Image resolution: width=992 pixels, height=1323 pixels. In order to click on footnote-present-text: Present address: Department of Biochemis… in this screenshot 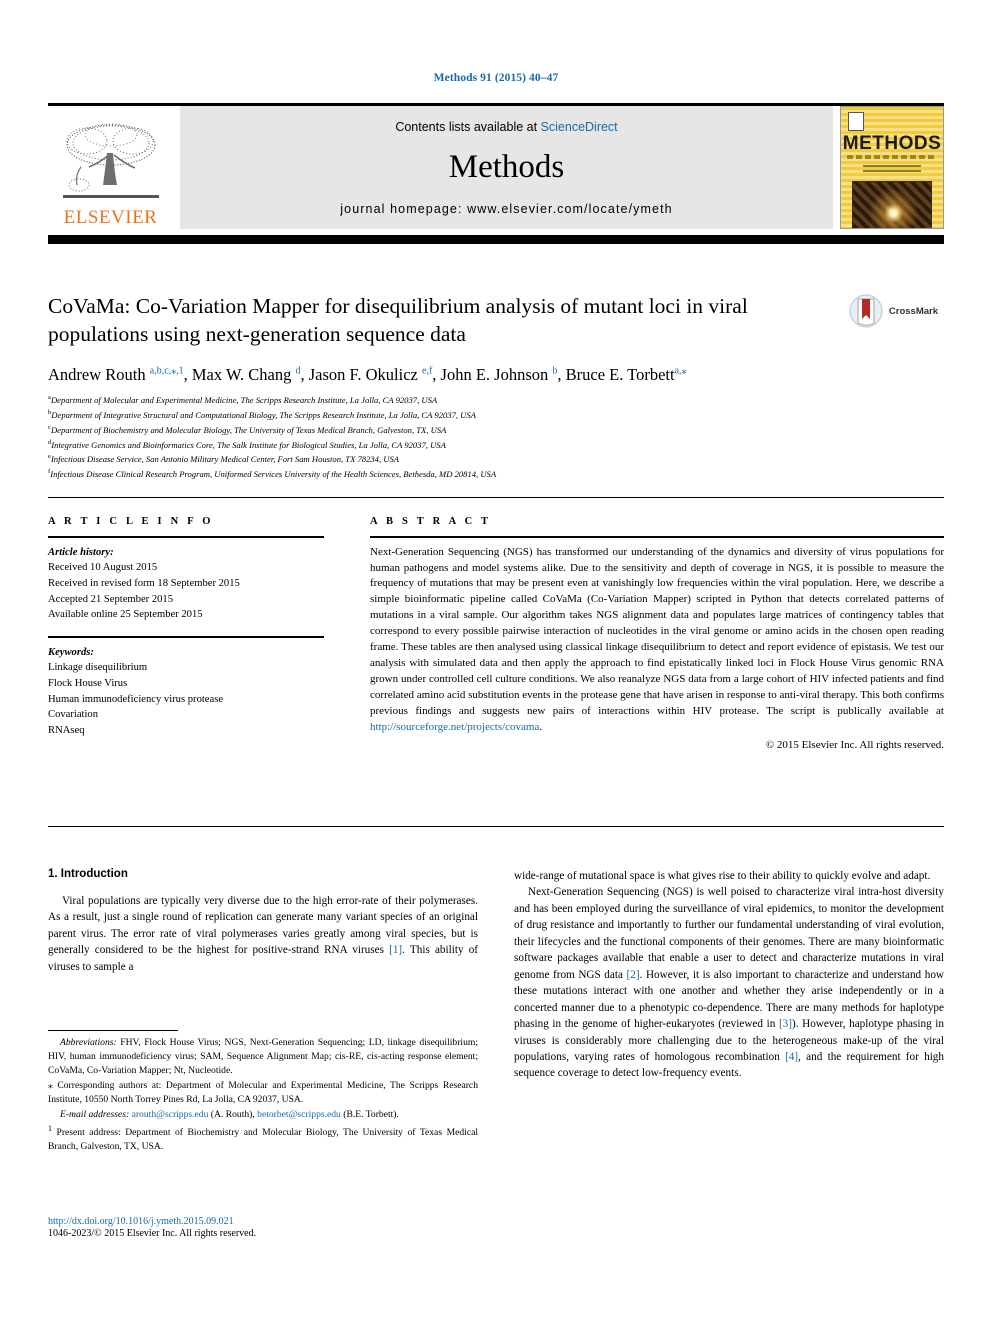, I will do `click(263, 1139)`.